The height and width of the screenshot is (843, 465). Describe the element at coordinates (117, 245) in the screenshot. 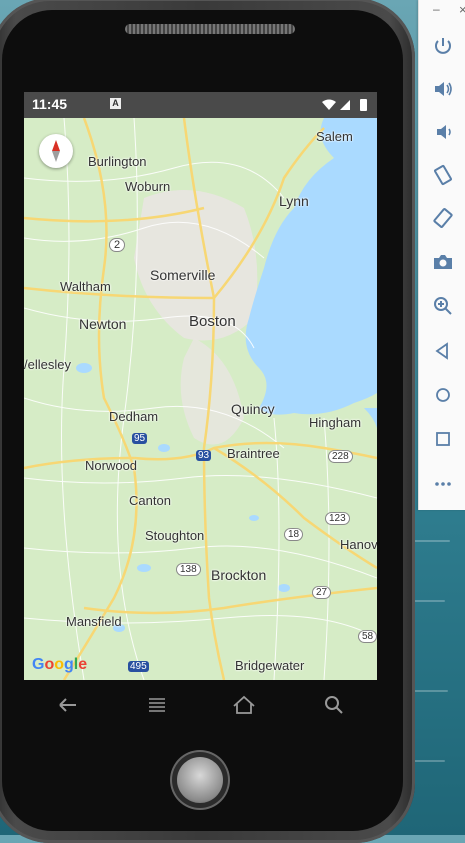

I see `route-shield-2: 2` at that location.